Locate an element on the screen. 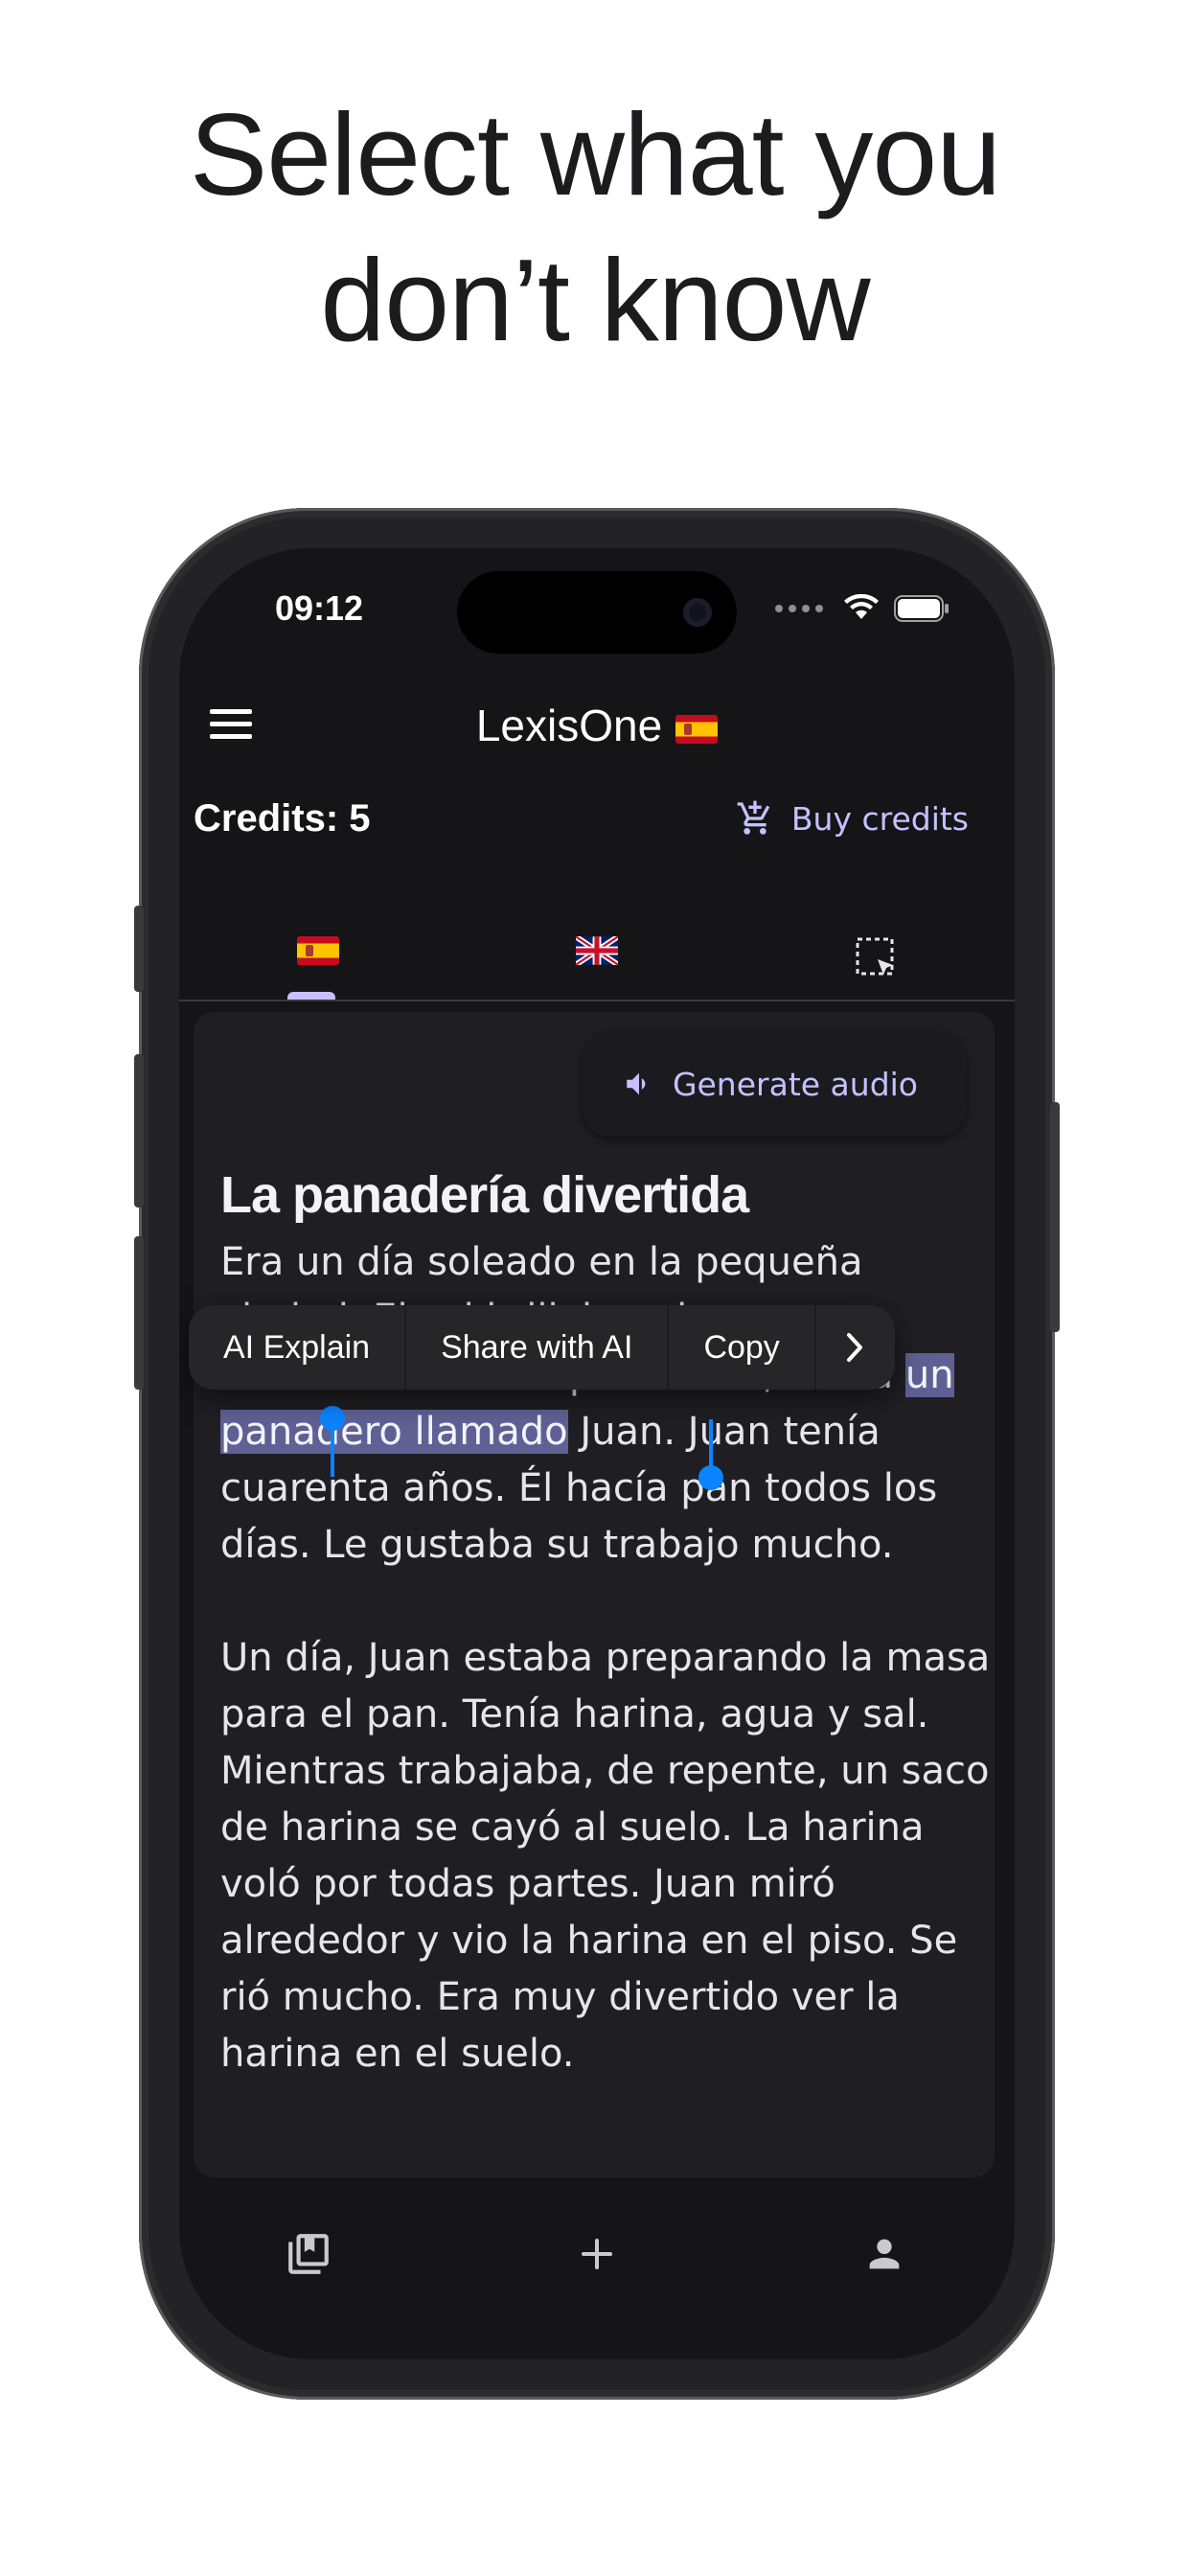 The image size is (1190, 2576). tab-english is located at coordinates (597, 954).